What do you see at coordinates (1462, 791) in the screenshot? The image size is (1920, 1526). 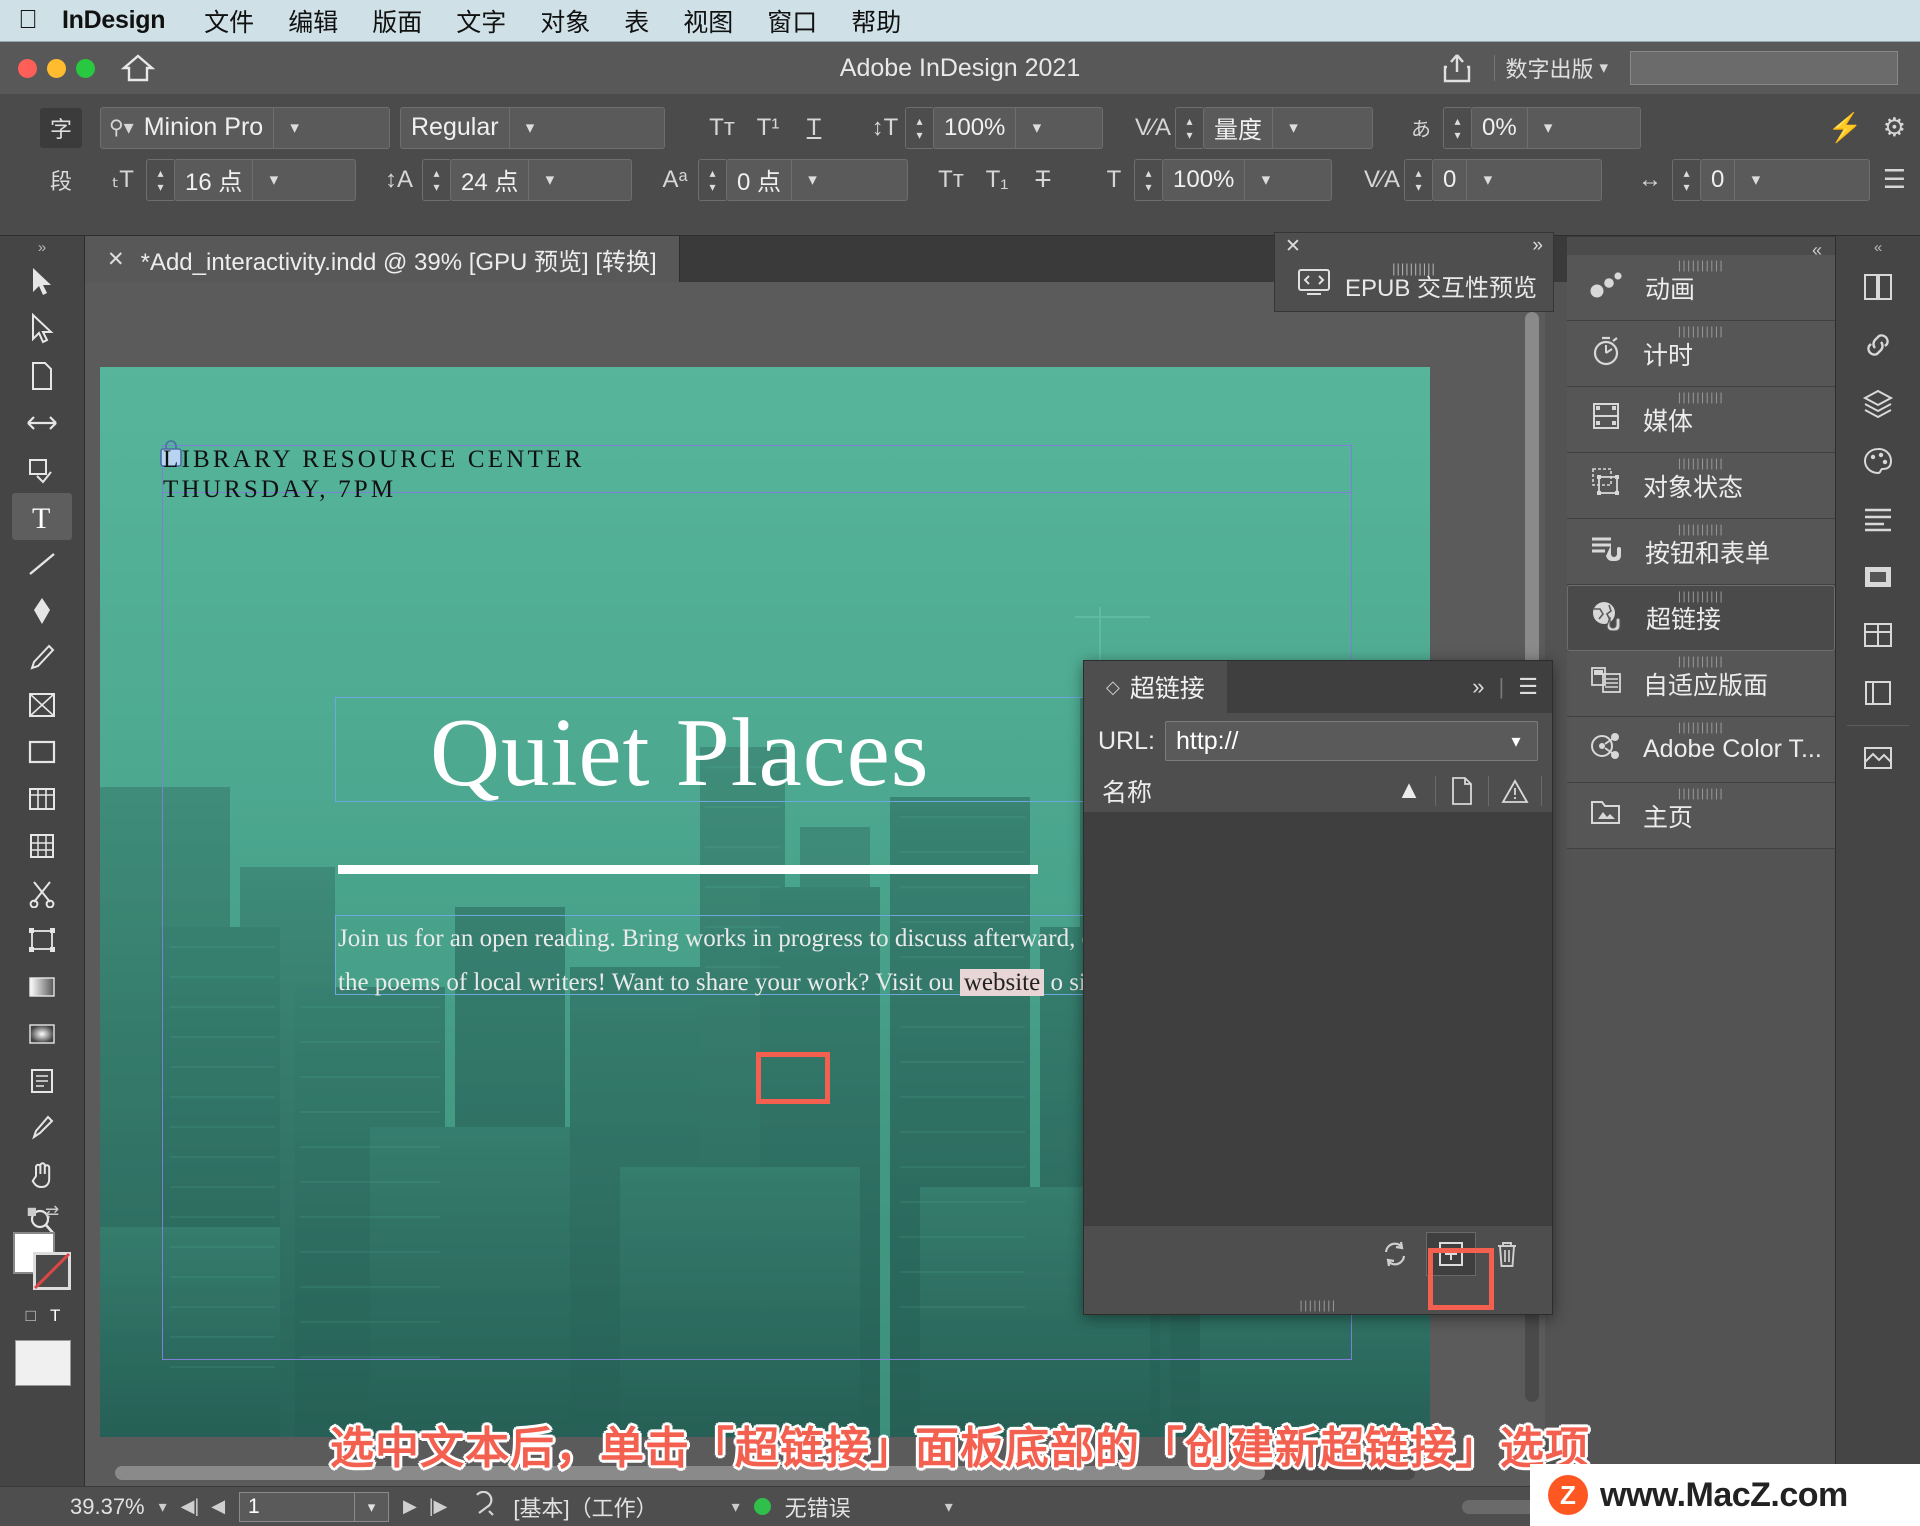 I see `page-icon` at bounding box center [1462, 791].